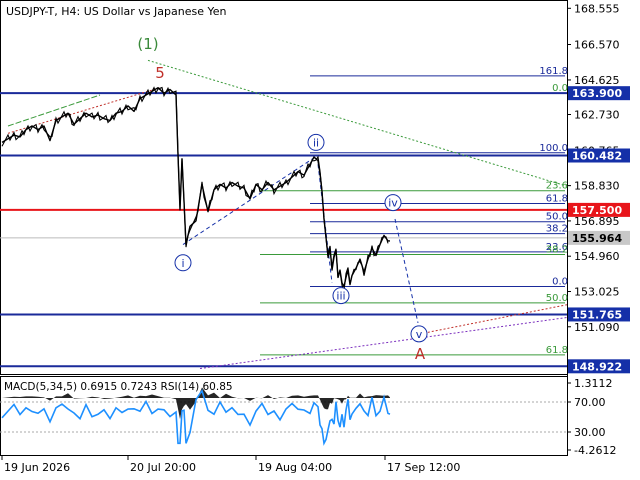 Image resolution: width=640 pixels, height=480 pixels. Describe the element at coordinates (597, 238) in the screenshot. I see `price-level-tag-label: 155.964` at that location.